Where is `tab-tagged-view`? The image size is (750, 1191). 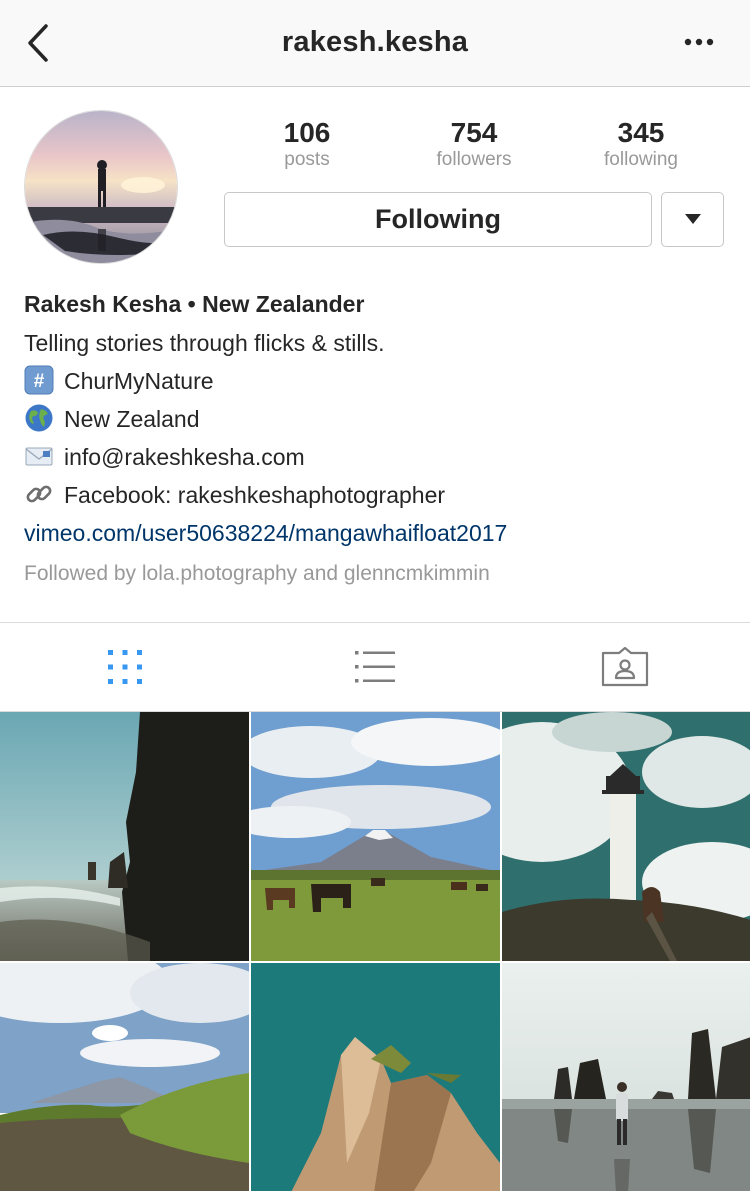 tab-tagged-view is located at coordinates (625, 667).